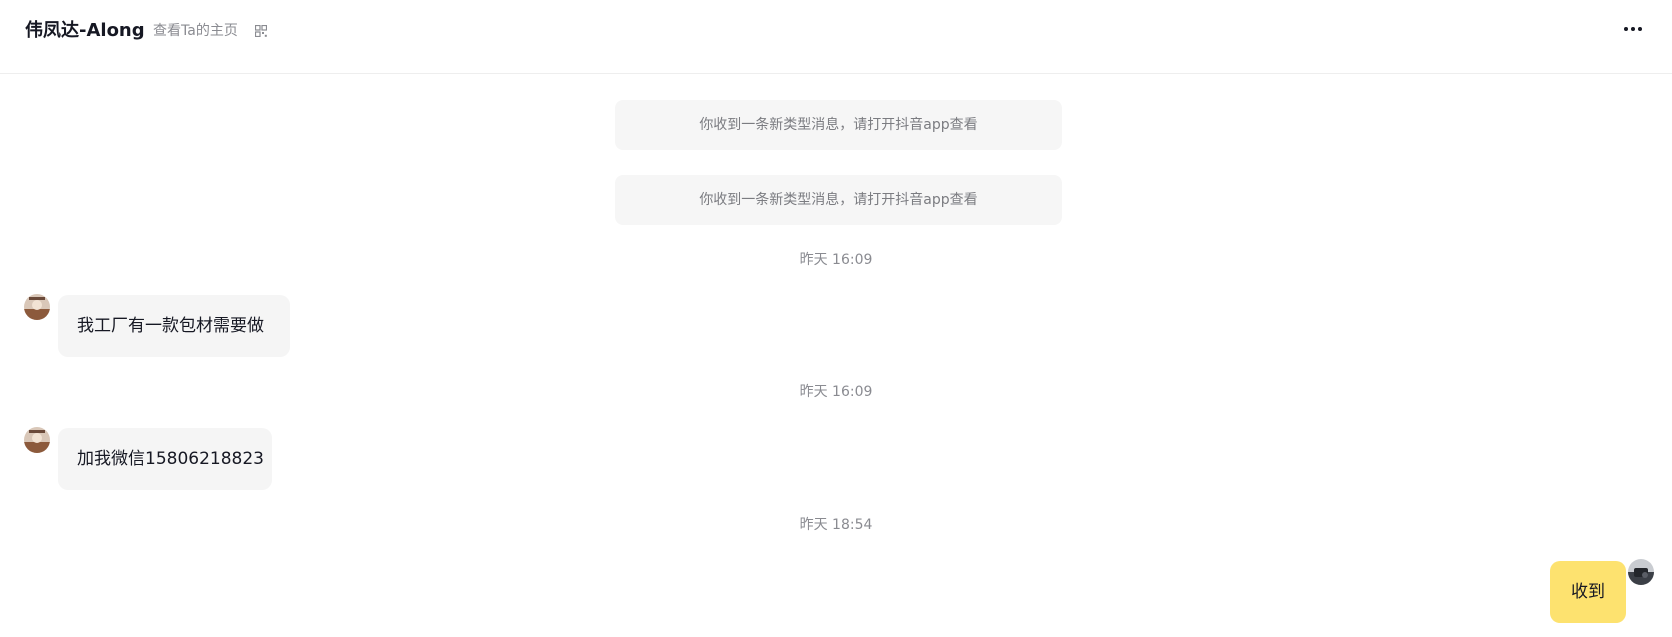 The width and height of the screenshot is (1672, 637). I want to click on contact-name: 伟凤达-Along, so click(85, 30).